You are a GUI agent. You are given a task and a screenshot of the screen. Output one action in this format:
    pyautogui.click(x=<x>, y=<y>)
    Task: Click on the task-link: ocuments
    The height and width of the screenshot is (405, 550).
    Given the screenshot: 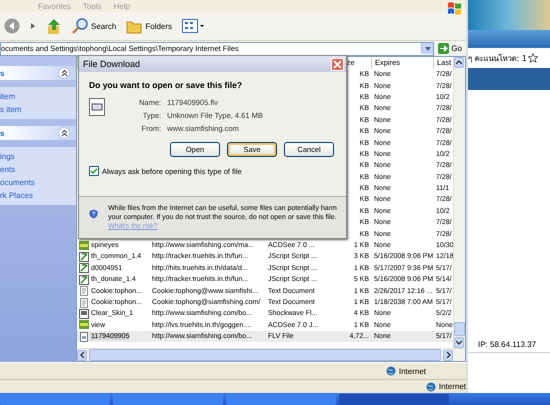 What is the action you would take?
    pyautogui.click(x=38, y=182)
    